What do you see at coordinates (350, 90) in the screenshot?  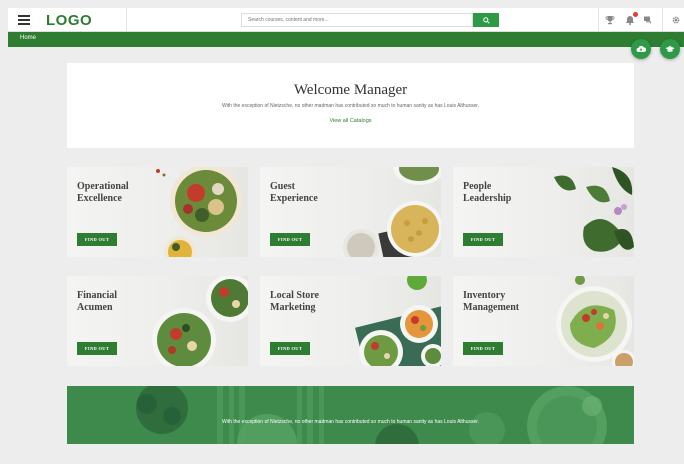 I see `welcome-title: Welcome Manager` at bounding box center [350, 90].